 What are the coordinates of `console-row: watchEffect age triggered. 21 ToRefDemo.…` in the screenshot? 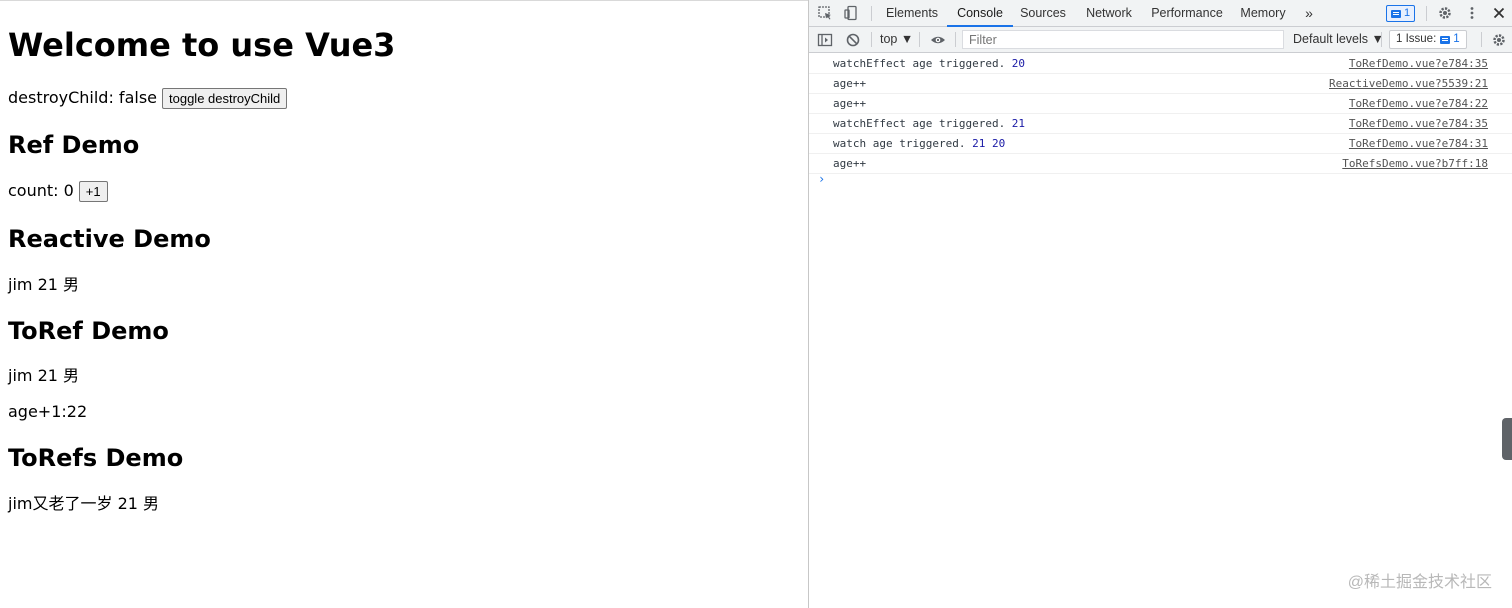 It's located at (1160, 124).